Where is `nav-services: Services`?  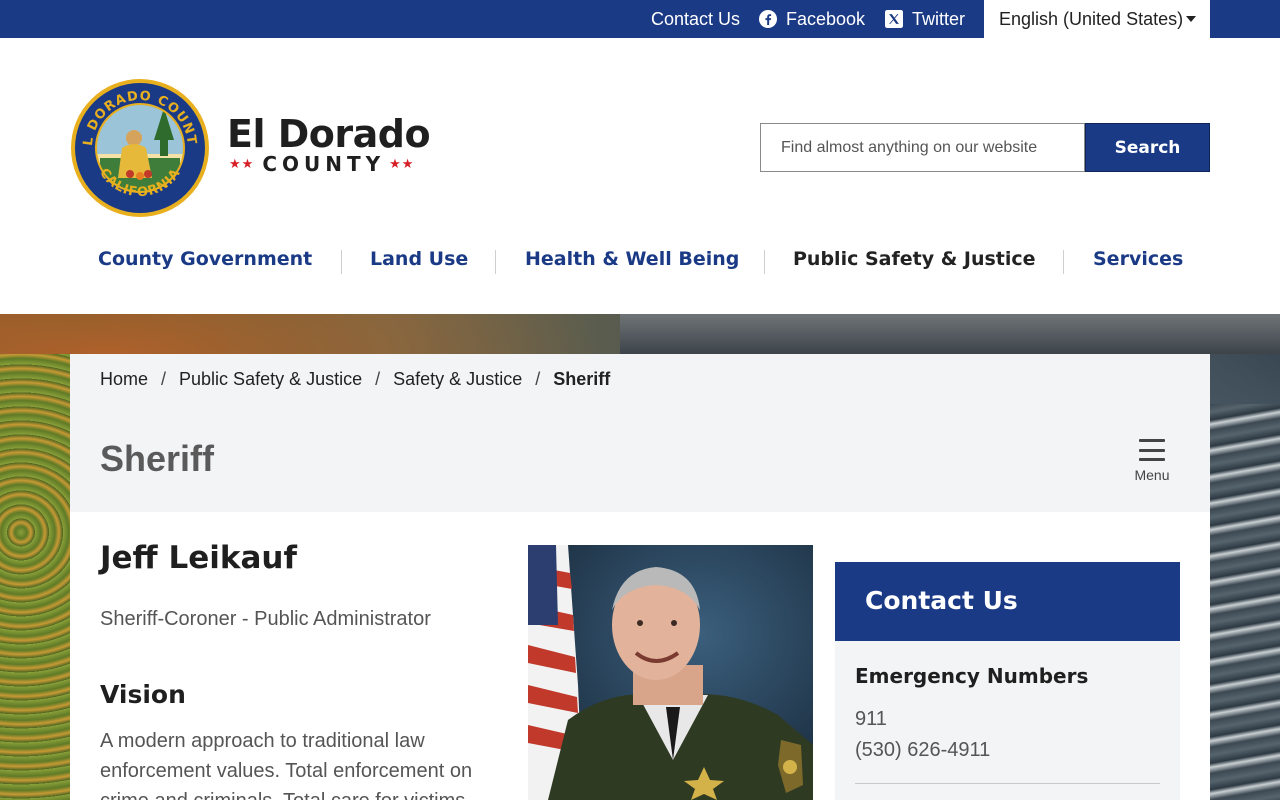 nav-services: Services is located at coordinates (1138, 259).